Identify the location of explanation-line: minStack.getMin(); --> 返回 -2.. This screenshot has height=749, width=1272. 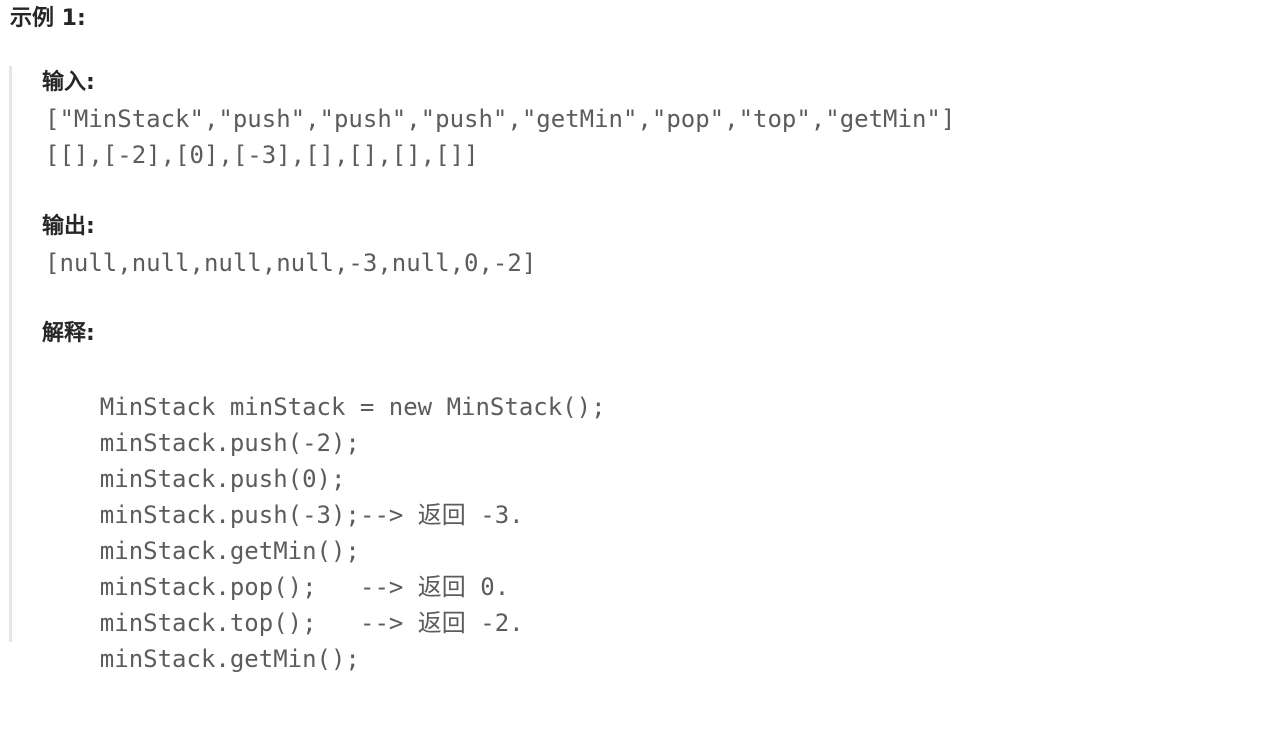
(283, 677).